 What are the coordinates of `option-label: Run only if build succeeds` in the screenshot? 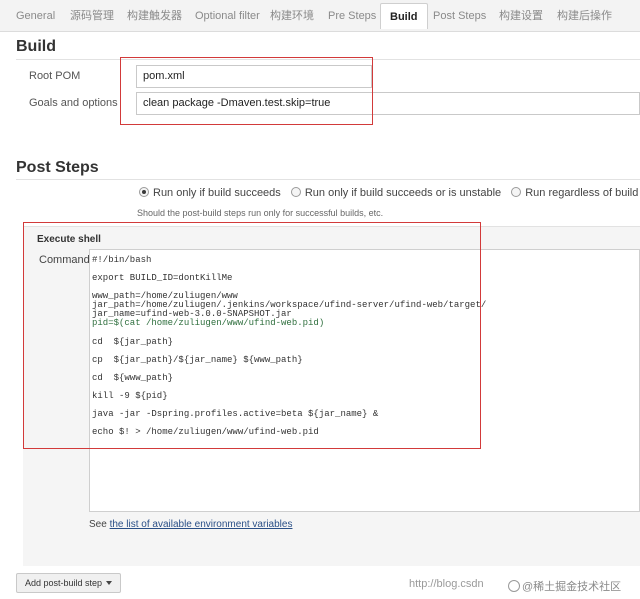 It's located at (217, 193).